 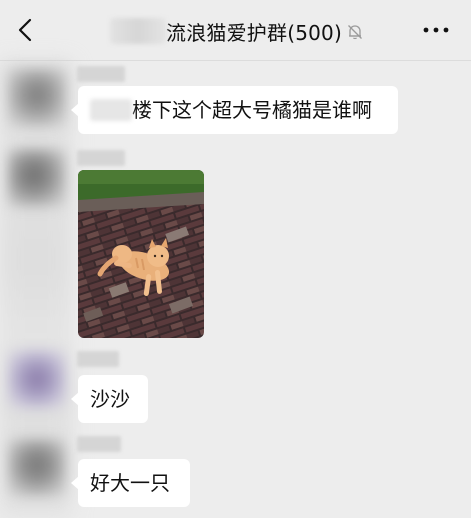 What do you see at coordinates (138, 31) in the screenshot?
I see `title-blurred-prefix` at bounding box center [138, 31].